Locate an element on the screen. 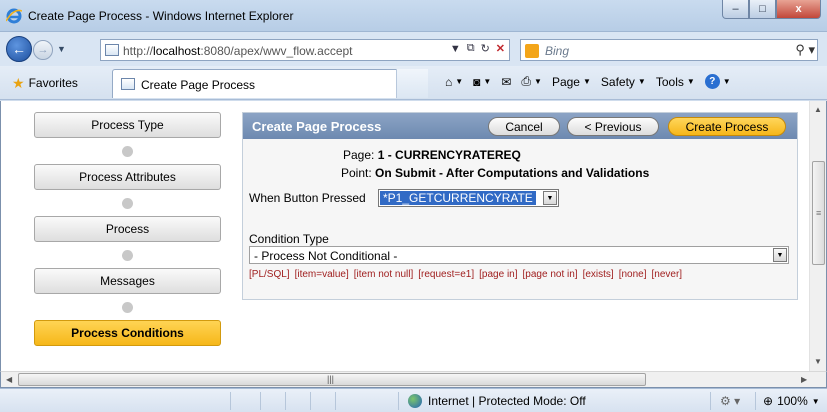  condition-type-select: - Process Not Conditional - ▼ is located at coordinates (519, 255).